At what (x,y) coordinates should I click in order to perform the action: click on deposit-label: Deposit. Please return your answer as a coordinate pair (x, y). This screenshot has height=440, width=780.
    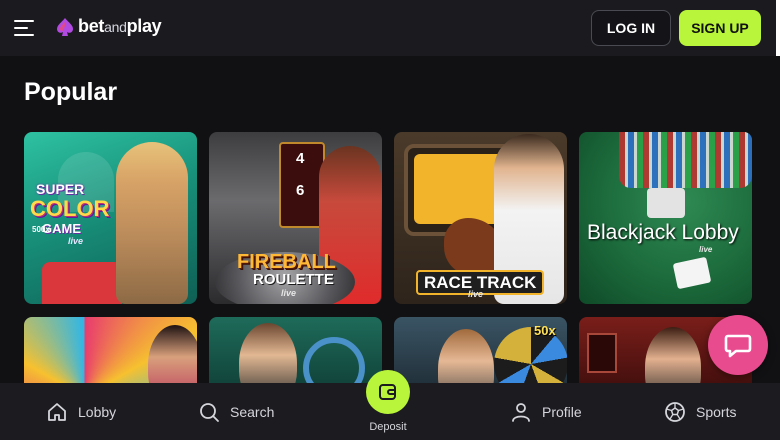
    Looking at the image, I should click on (388, 427).